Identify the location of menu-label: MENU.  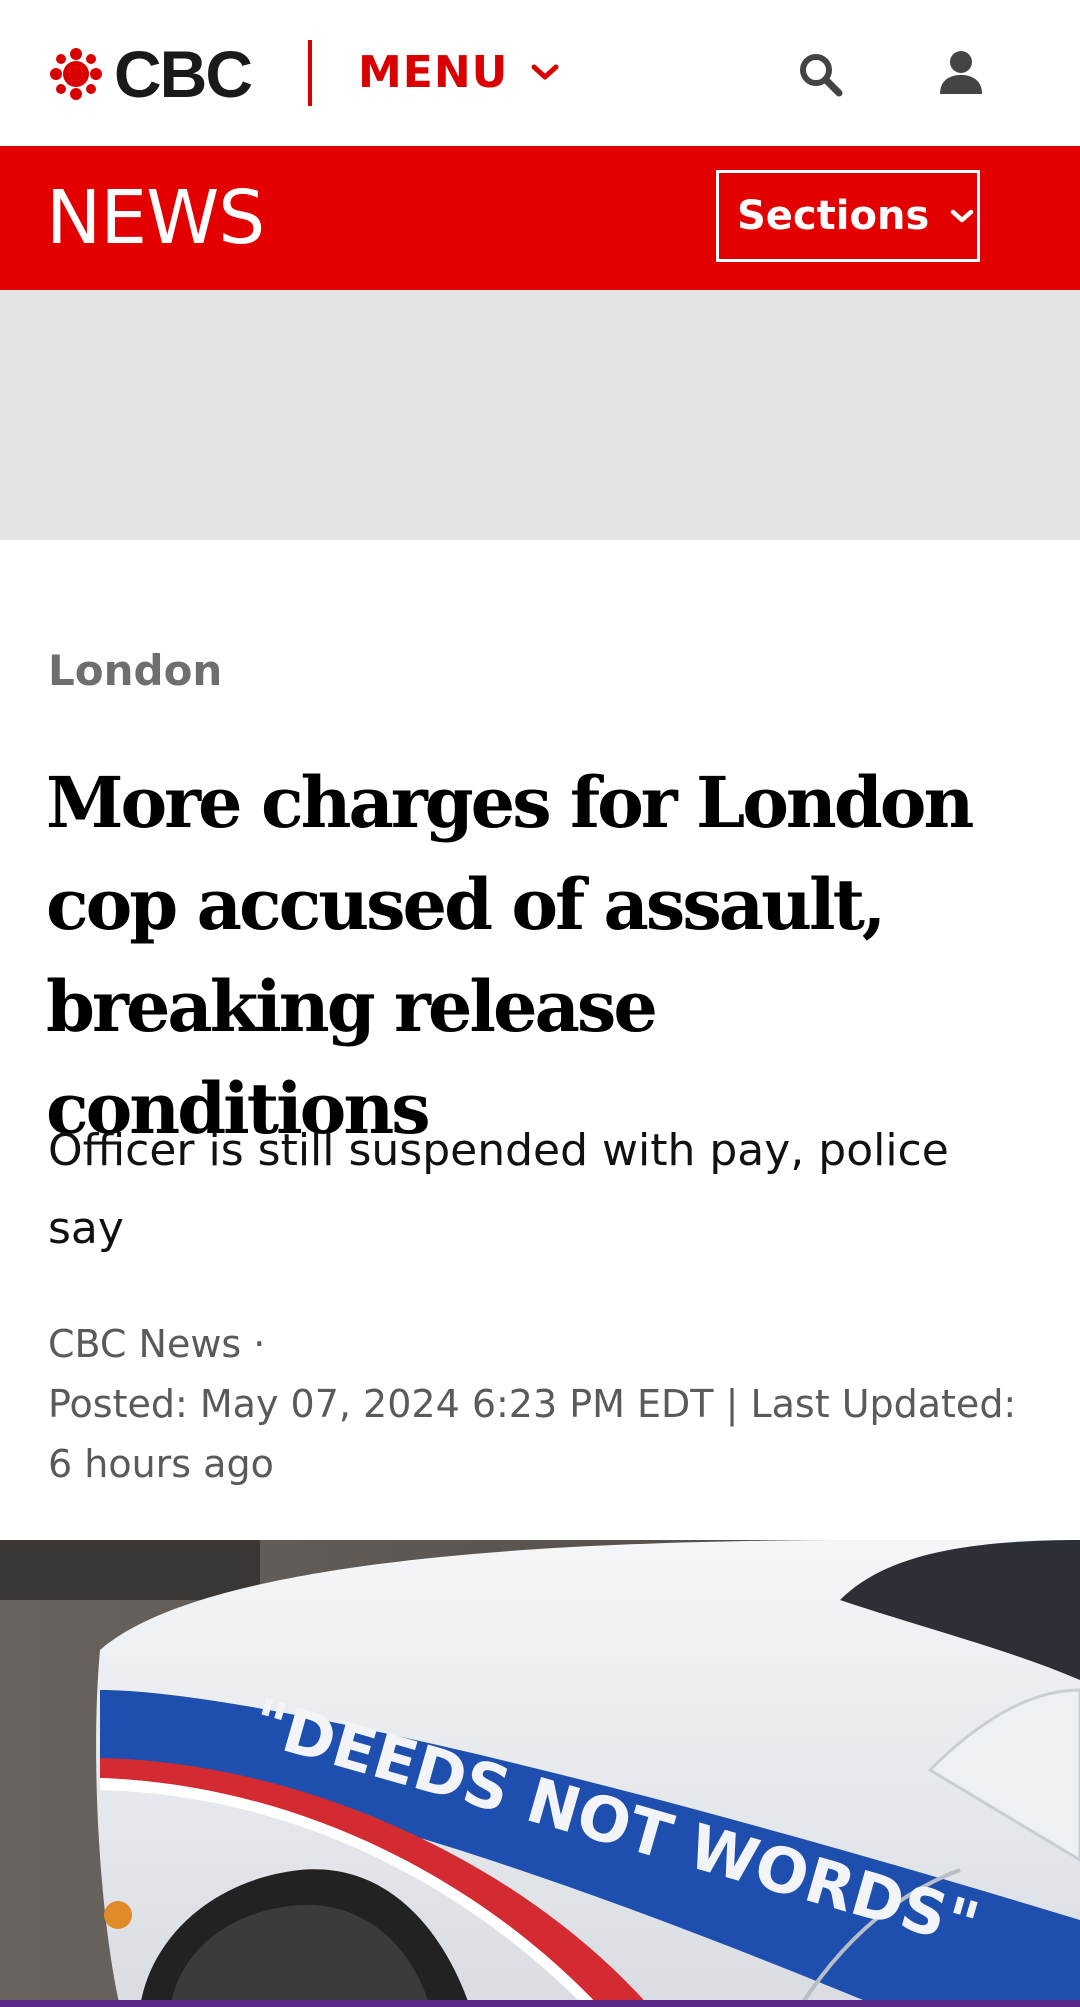
(433, 72).